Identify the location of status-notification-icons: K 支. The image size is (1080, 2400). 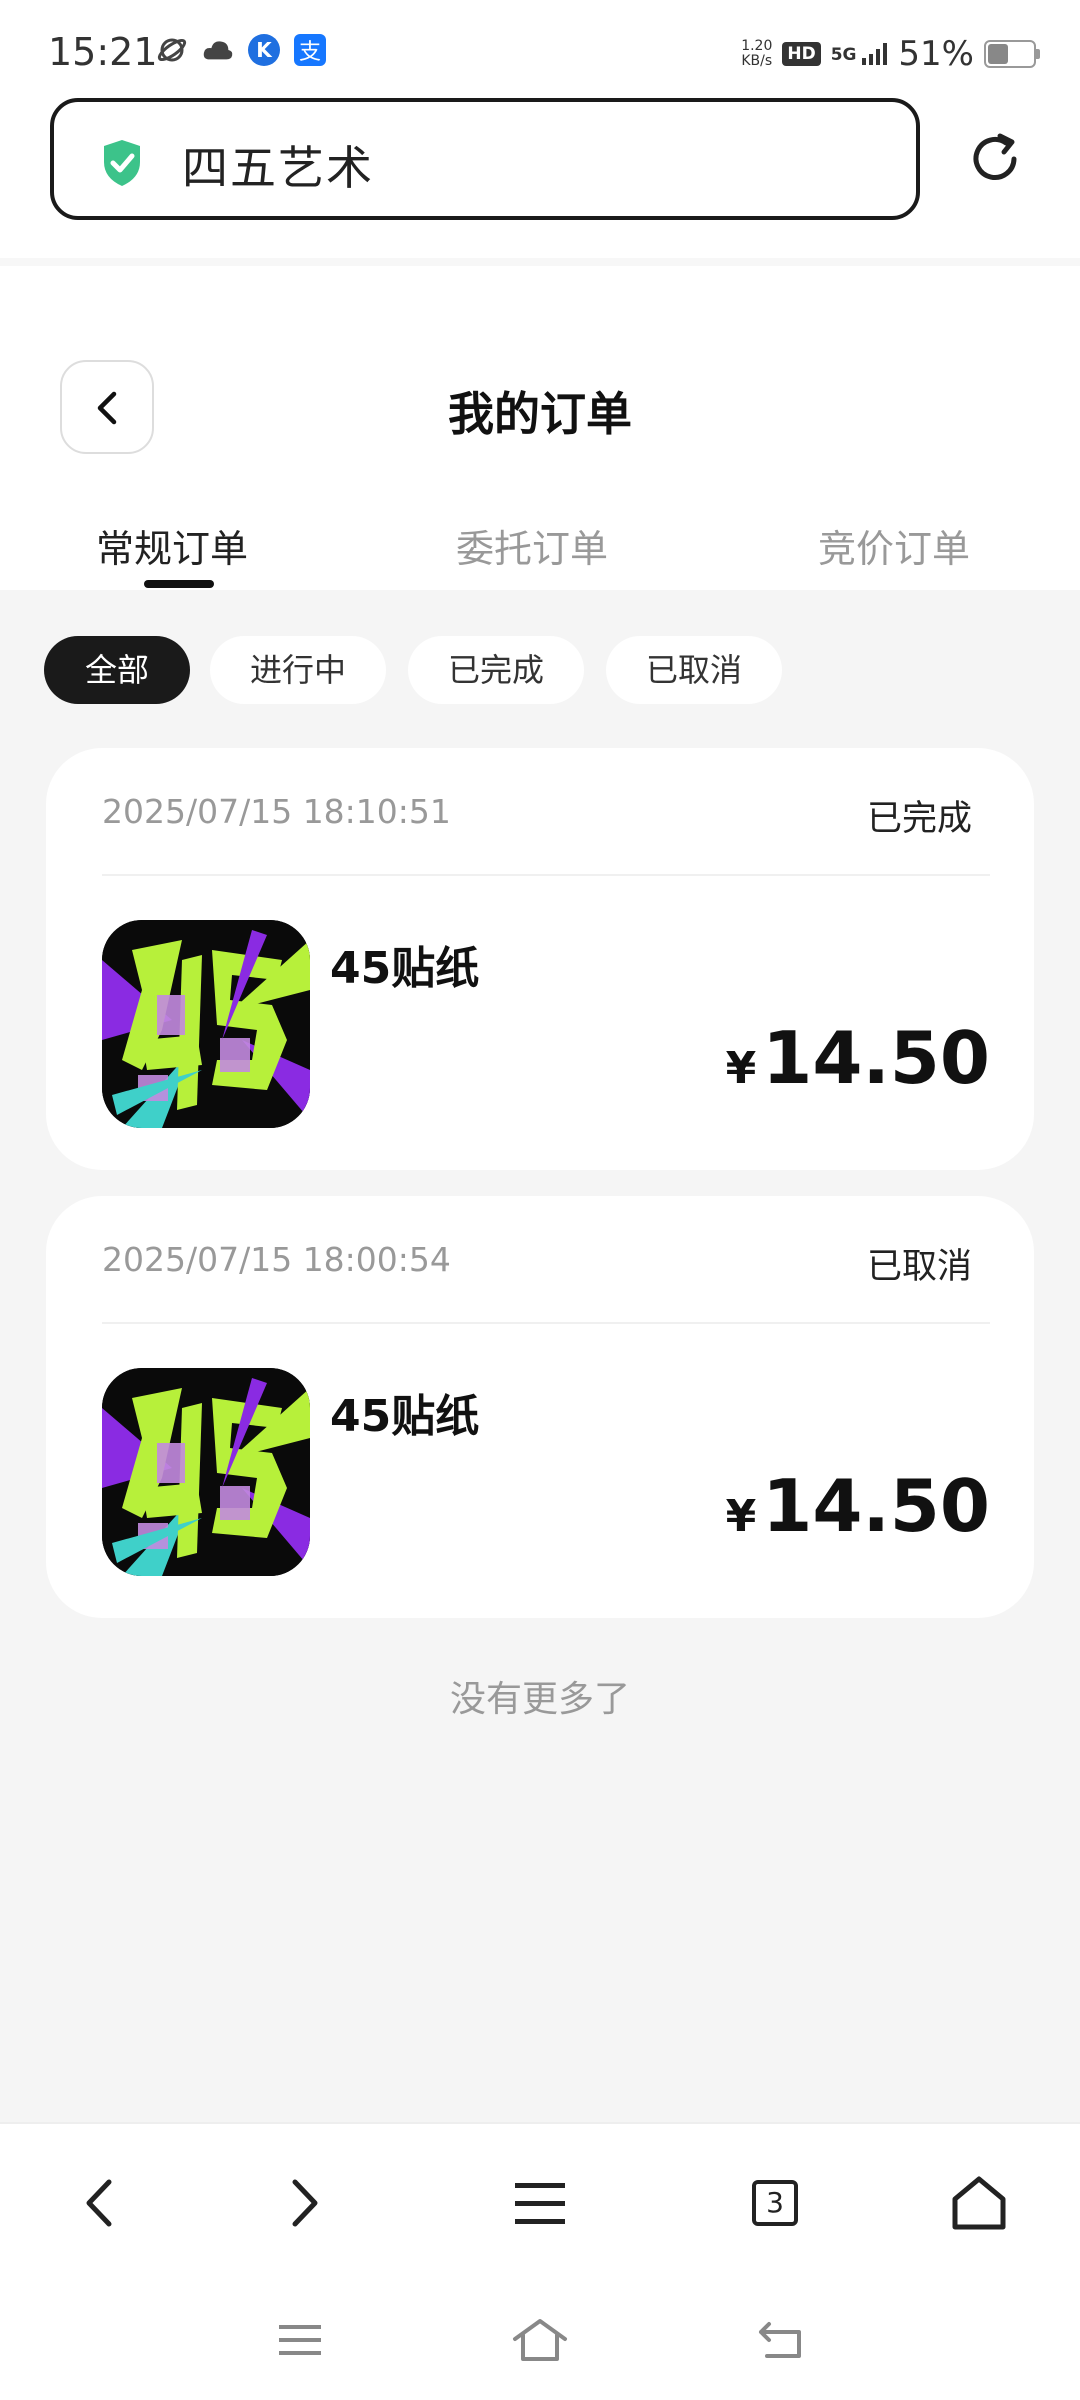
(241, 50).